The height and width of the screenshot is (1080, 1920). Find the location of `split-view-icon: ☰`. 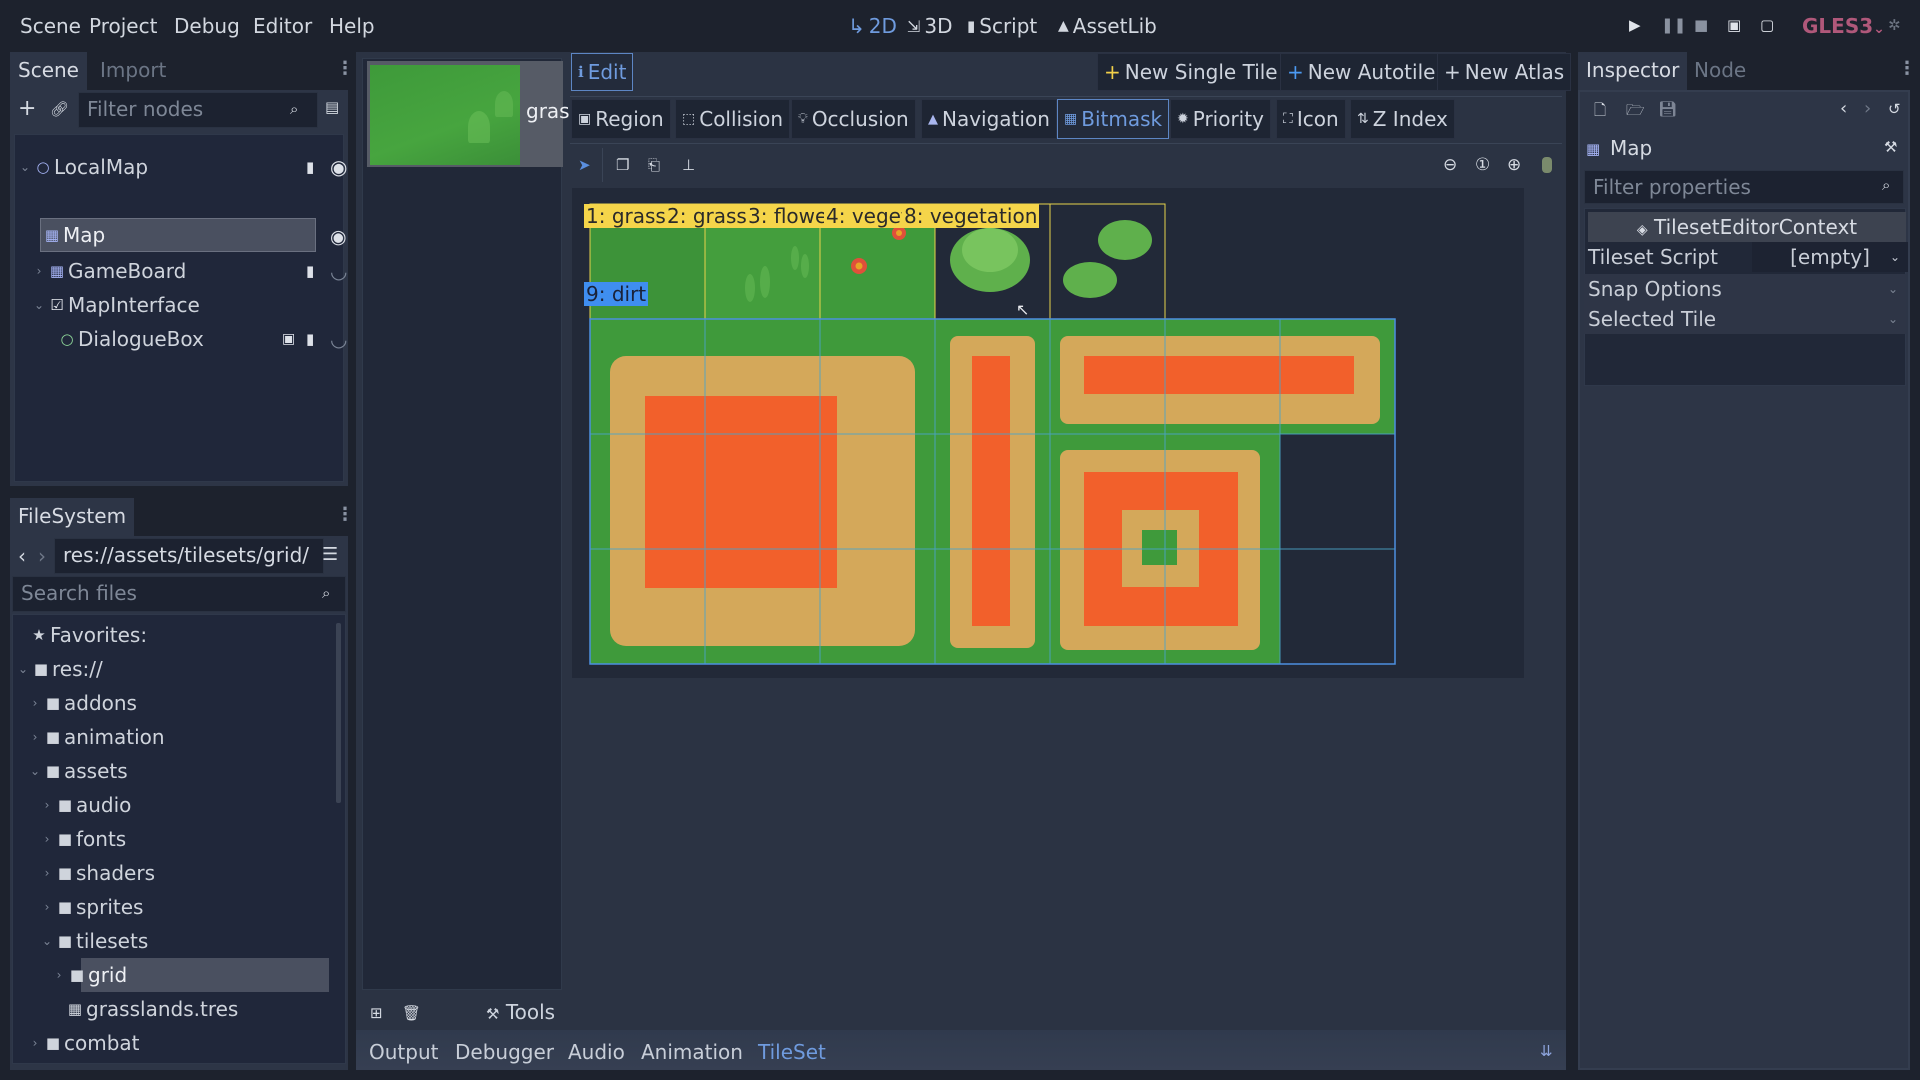

split-view-icon: ☰ is located at coordinates (330, 554).